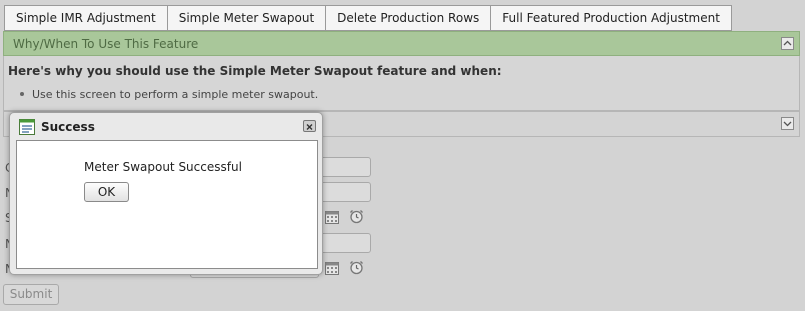 This screenshot has height=311, width=805. Describe the element at coordinates (85, 18) in the screenshot. I see `tab-simple-imr-adjustment: Simple IMR Adjustment` at that location.